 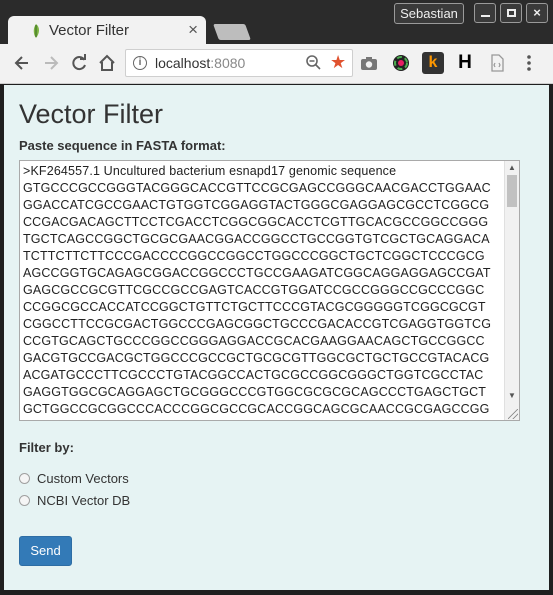 What do you see at coordinates (84, 500) in the screenshot?
I see `radio-label: NCBI Vector DB` at bounding box center [84, 500].